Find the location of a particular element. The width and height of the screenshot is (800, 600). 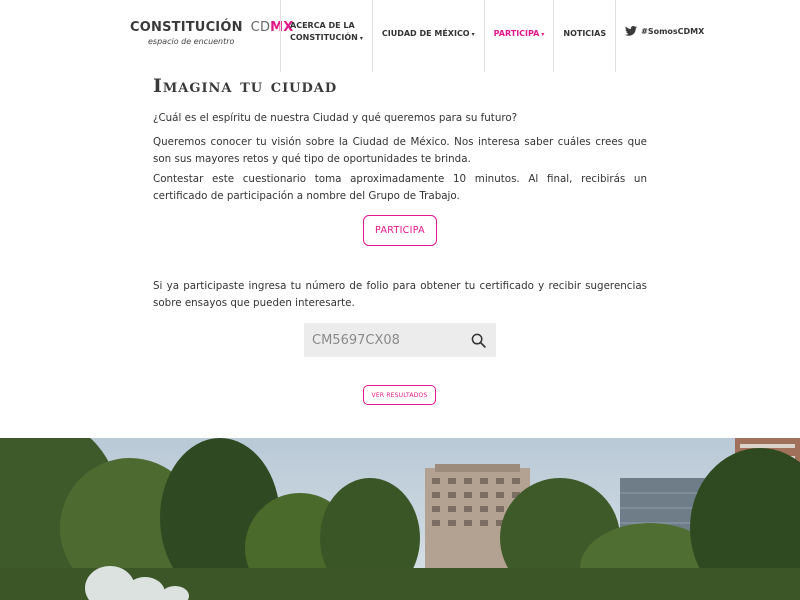

nav-item-acerca: ACERCA DE LA CONSTITUCIÓN ▾ is located at coordinates (326, 36).